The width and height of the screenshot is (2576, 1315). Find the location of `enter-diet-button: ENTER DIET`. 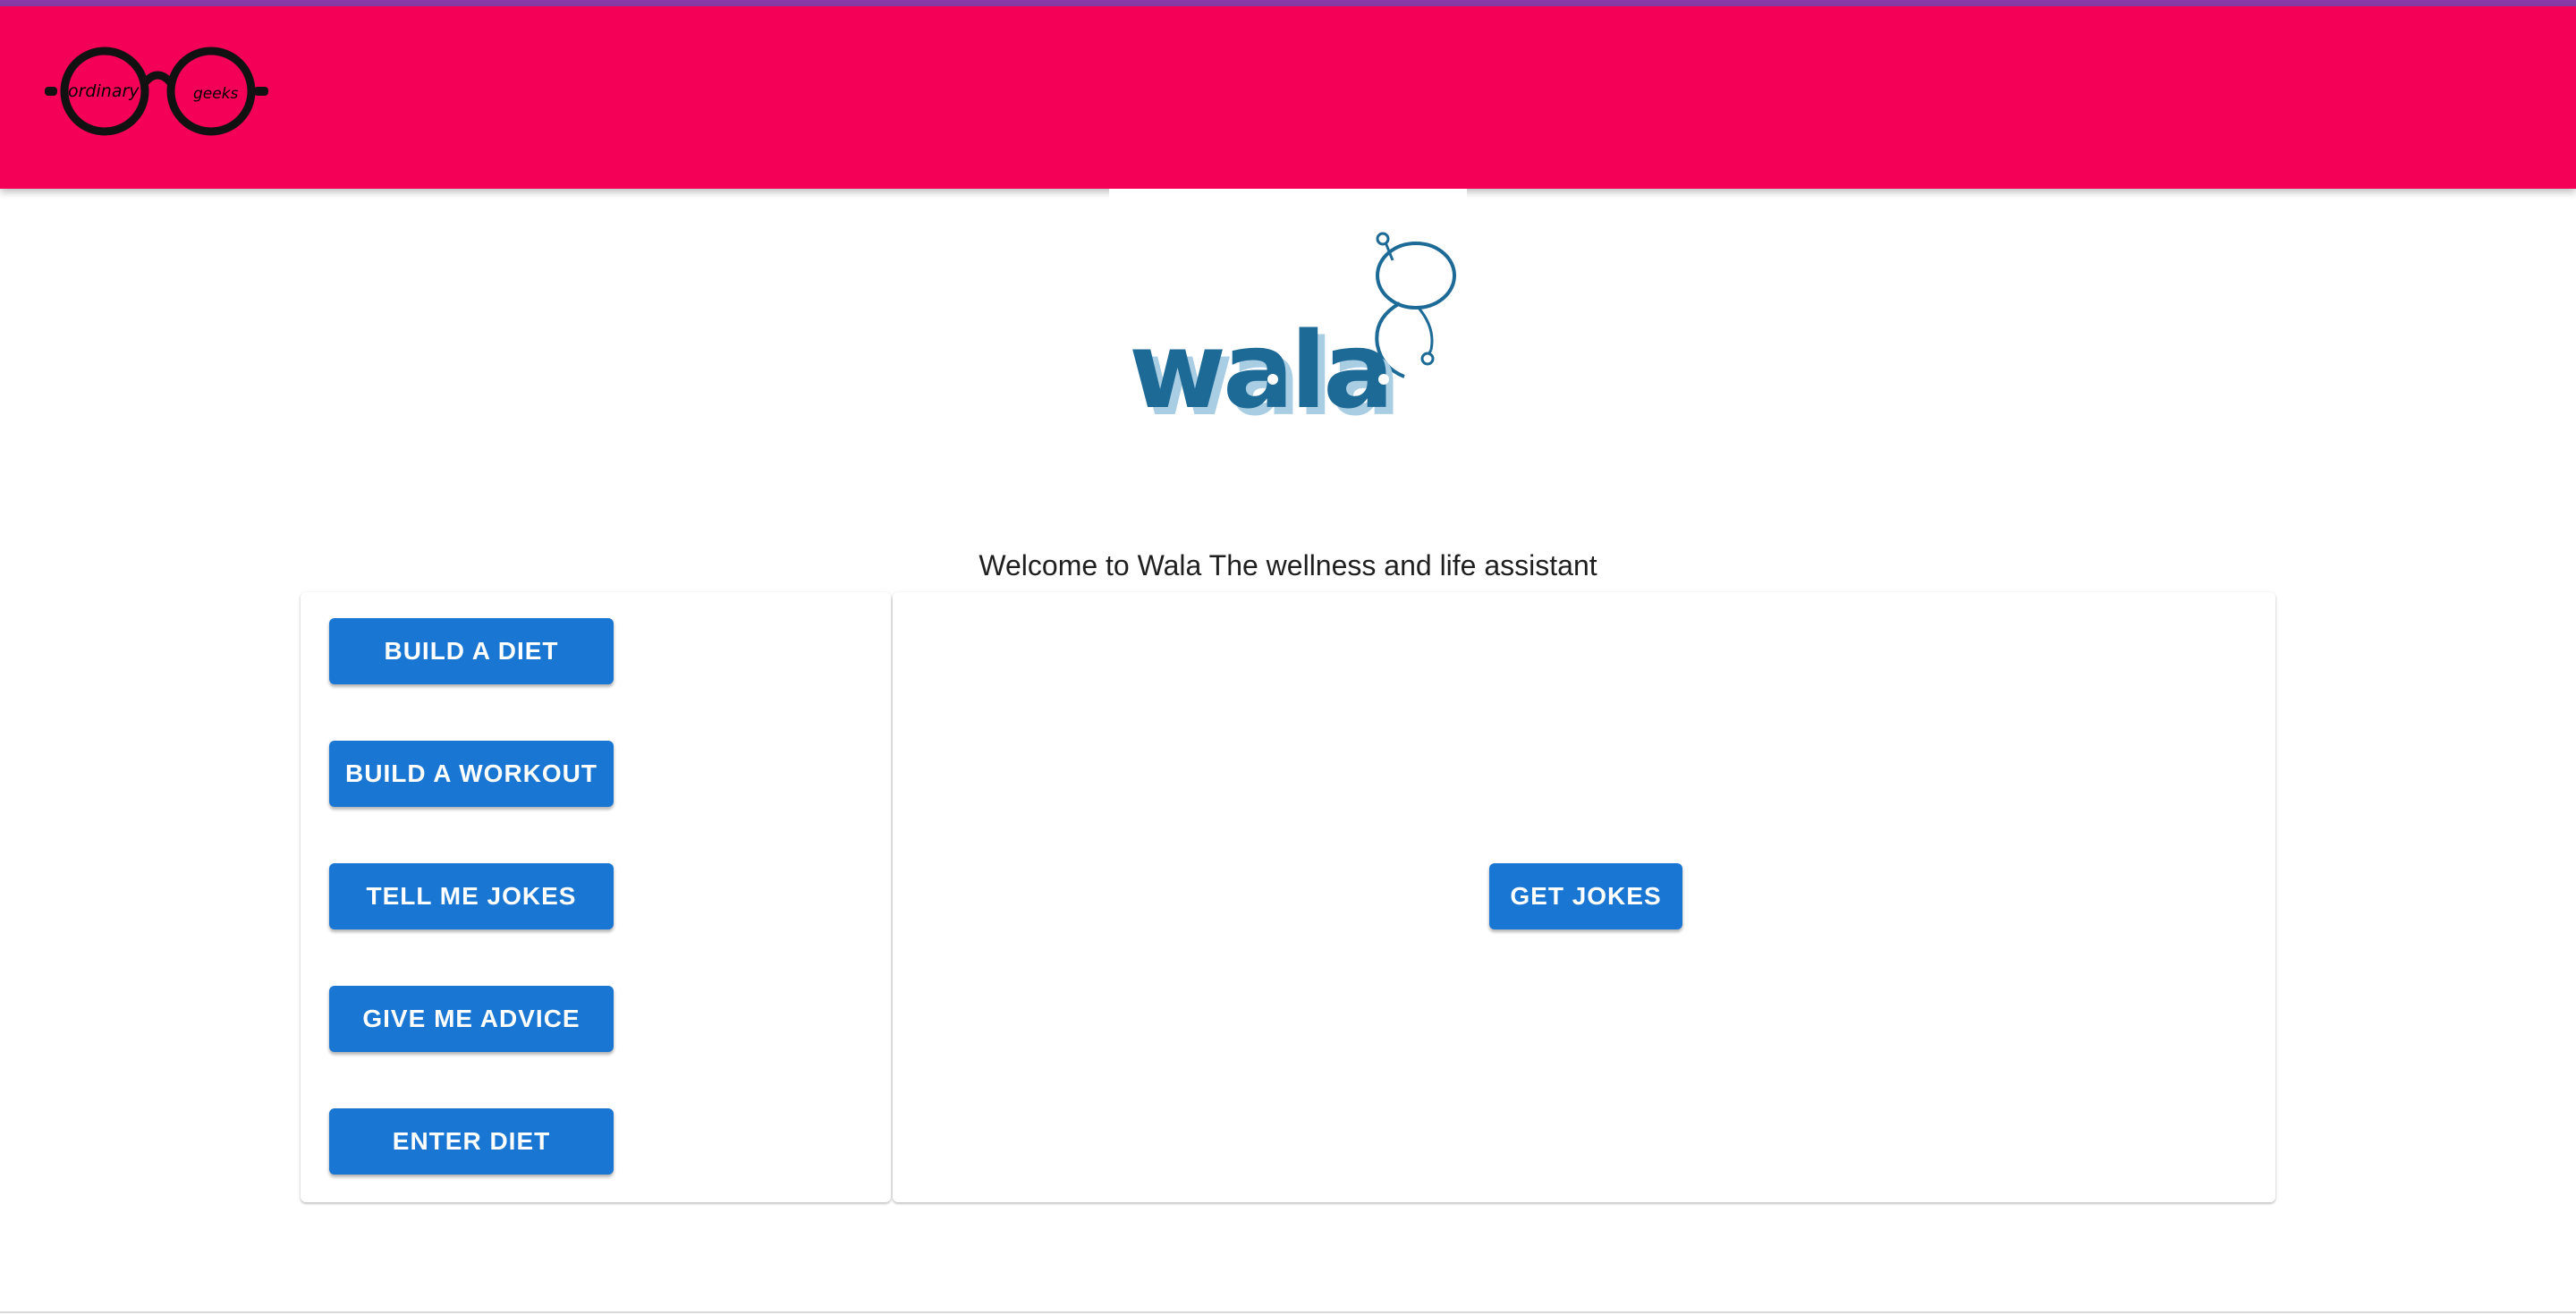

enter-diet-button: ENTER DIET is located at coordinates (471, 1141).